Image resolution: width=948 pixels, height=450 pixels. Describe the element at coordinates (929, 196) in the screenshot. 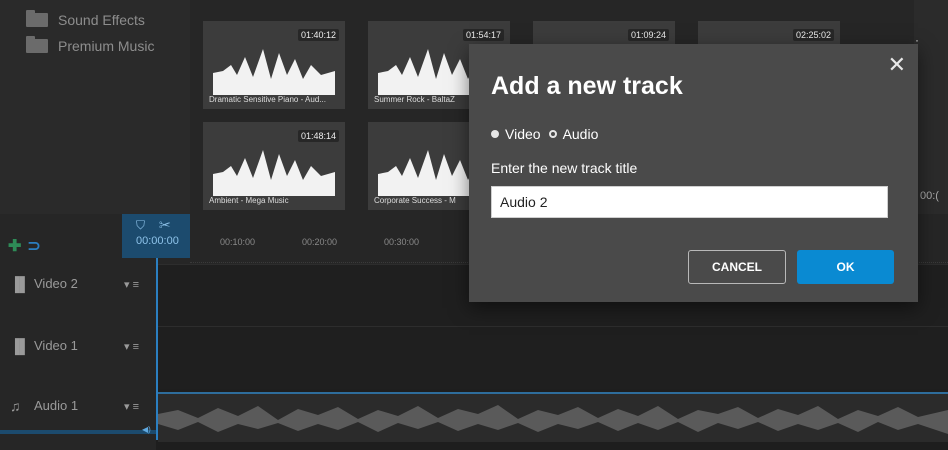

I see `tile-duration-peek: 00:(` at that location.